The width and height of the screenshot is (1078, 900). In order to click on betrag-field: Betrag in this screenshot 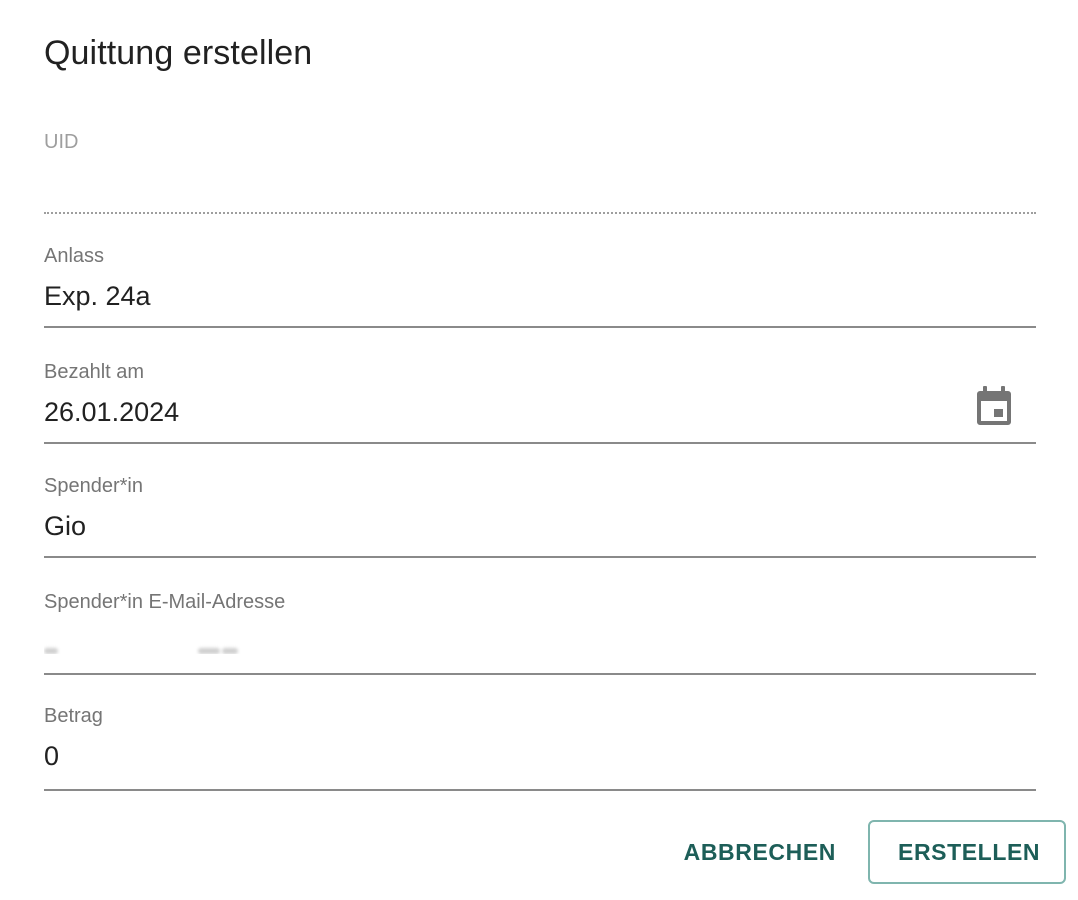, I will do `click(540, 749)`.